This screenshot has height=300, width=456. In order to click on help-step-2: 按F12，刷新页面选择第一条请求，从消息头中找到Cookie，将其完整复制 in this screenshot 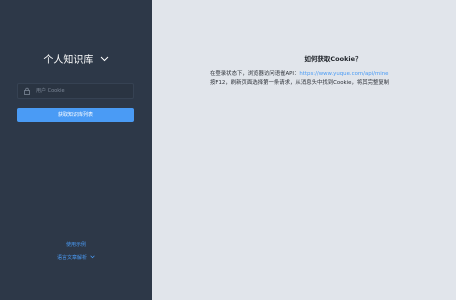, I will do `click(300, 83)`.